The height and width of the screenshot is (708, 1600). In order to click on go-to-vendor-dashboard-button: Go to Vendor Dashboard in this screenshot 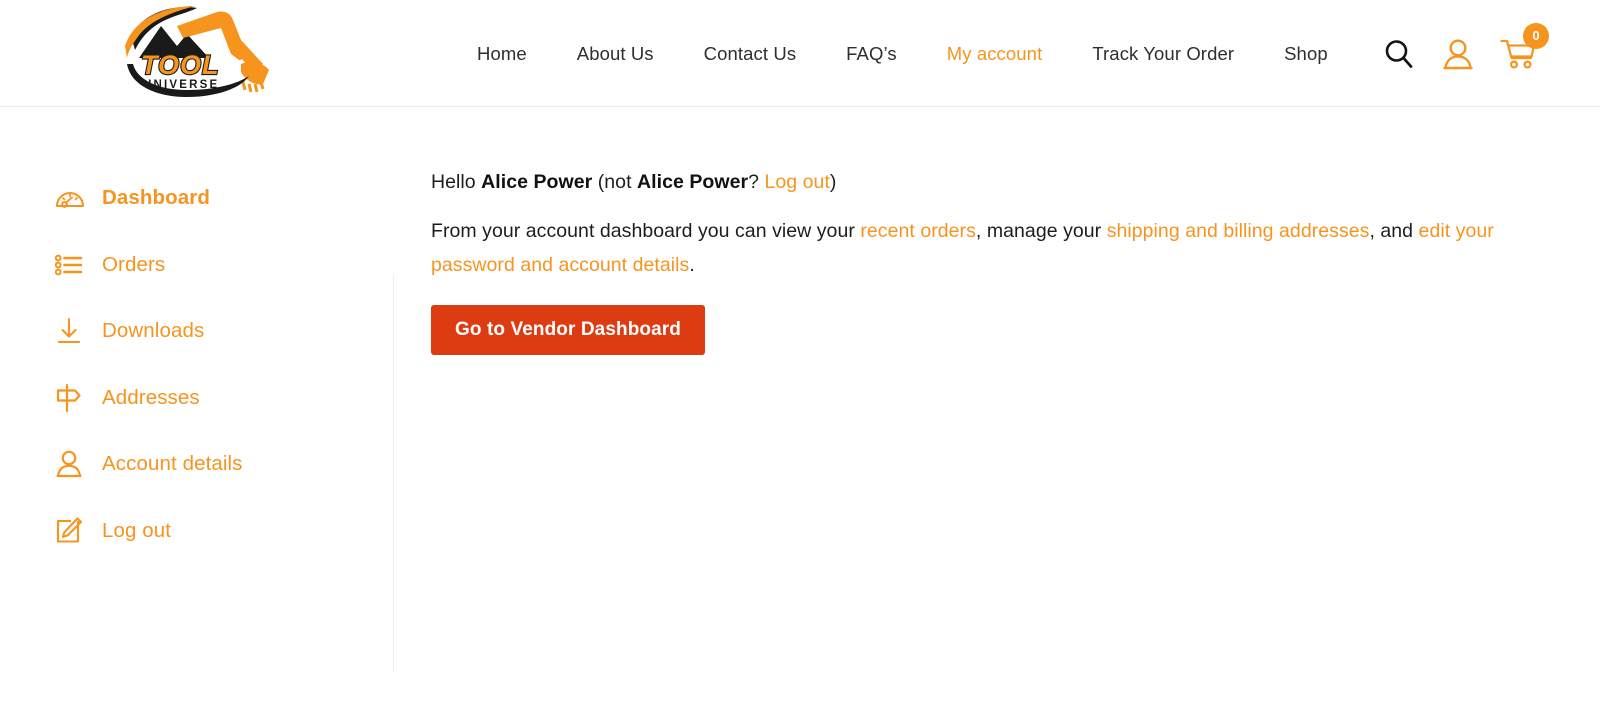, I will do `click(568, 330)`.